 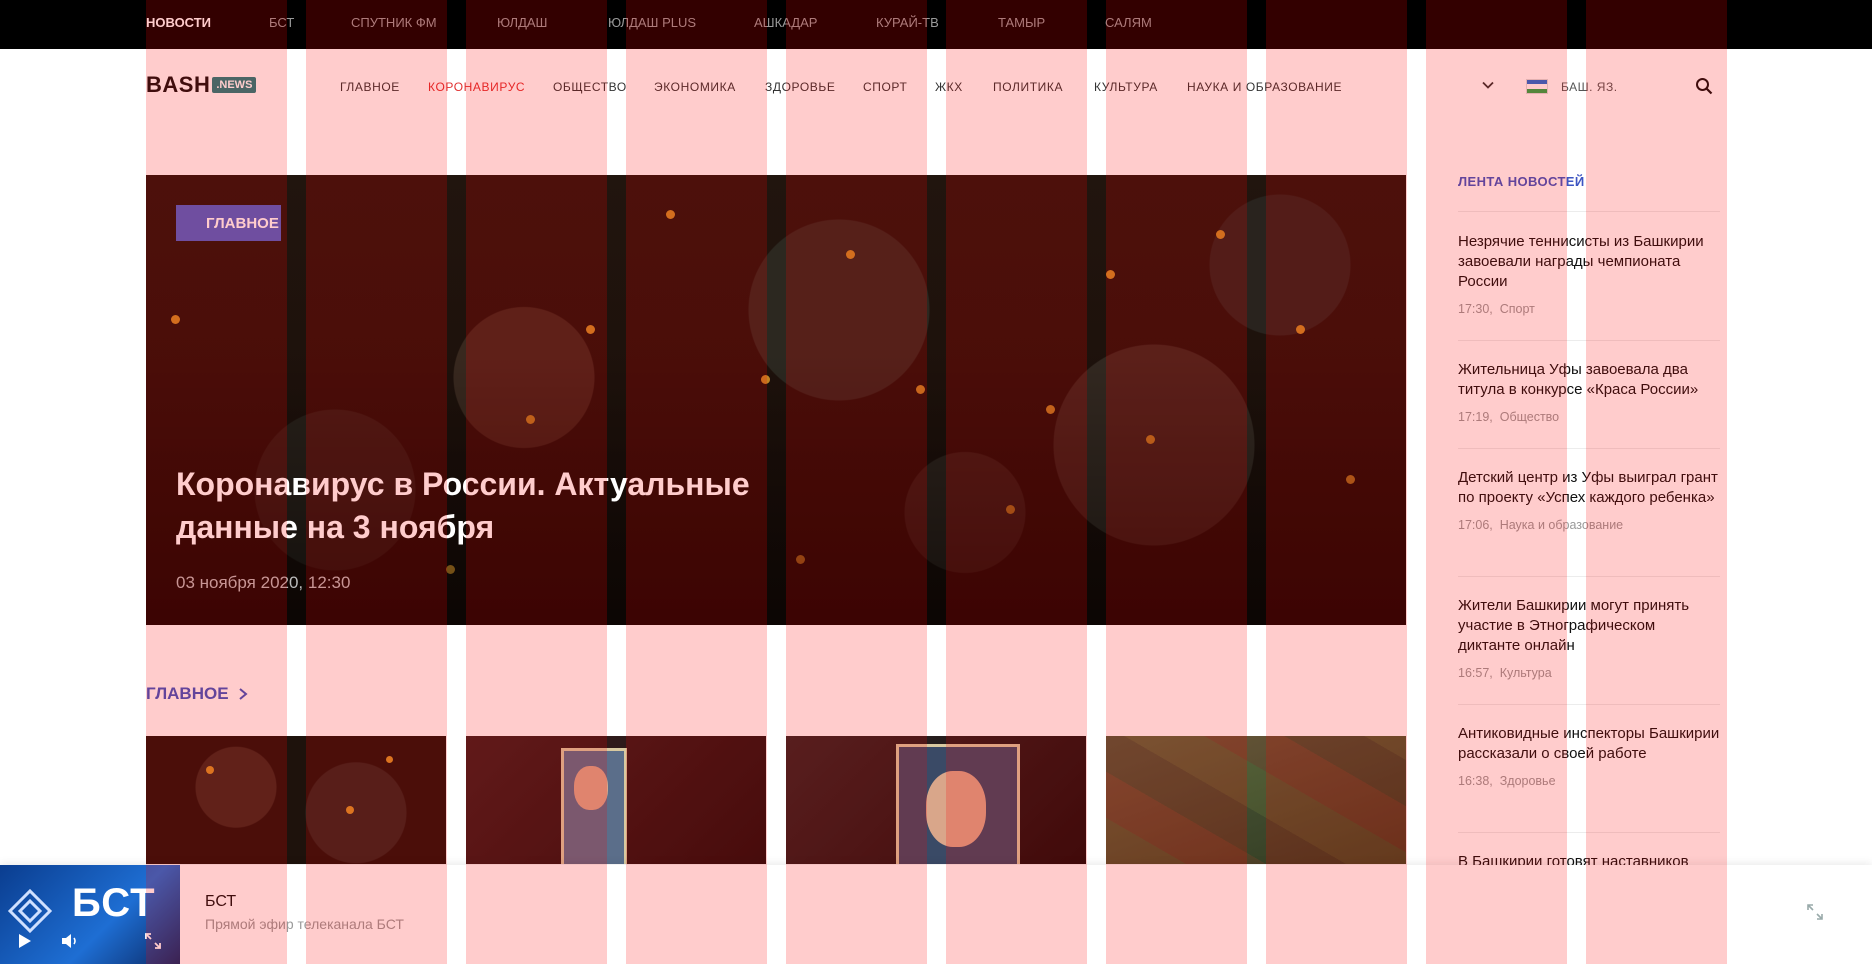 What do you see at coordinates (1589, 87) in the screenshot?
I see `language-switch: БАШ. ЯЗ.` at bounding box center [1589, 87].